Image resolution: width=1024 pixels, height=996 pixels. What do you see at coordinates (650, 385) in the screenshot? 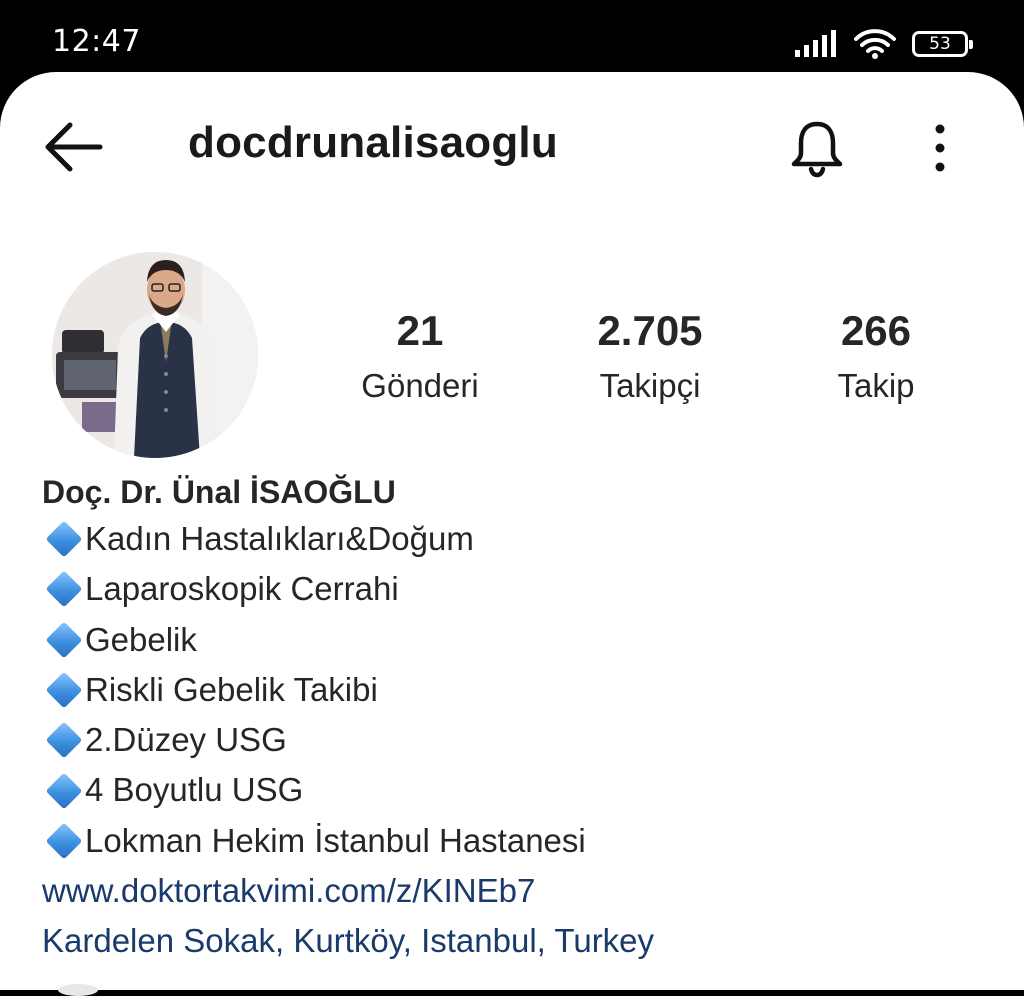
I see `followers-count-label: Takipçi` at bounding box center [650, 385].